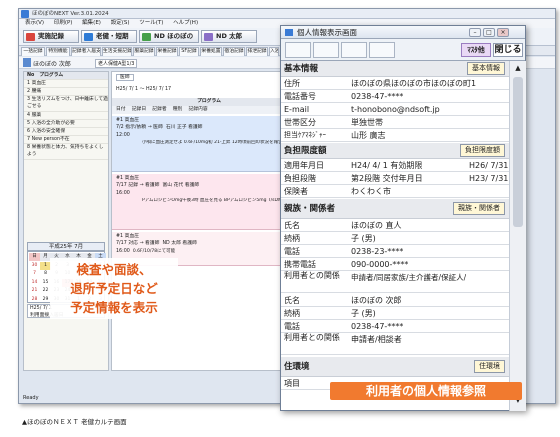 The width and height of the screenshot is (560, 437). What do you see at coordinates (489, 366) in the screenshot?
I see `residence-button: 住環境` at bounding box center [489, 366].